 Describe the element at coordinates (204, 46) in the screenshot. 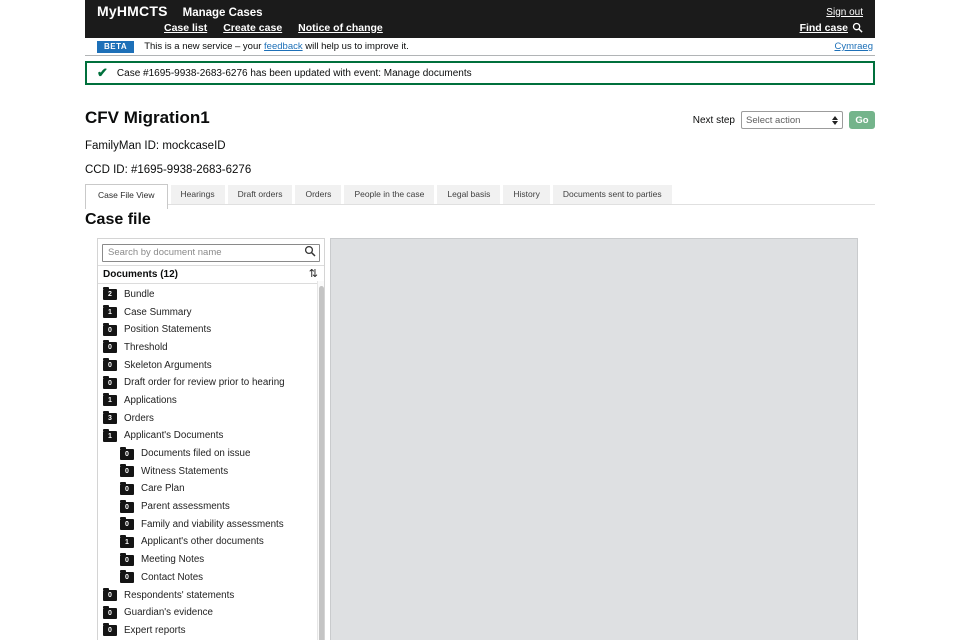

I see `beta-text-before: This is a new service – your` at that location.